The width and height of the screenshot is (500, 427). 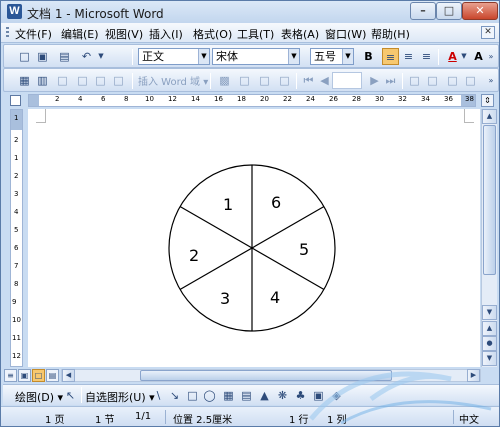 What do you see at coordinates (174, 395) in the screenshot?
I see `arrow-icon: ↘` at bounding box center [174, 395].